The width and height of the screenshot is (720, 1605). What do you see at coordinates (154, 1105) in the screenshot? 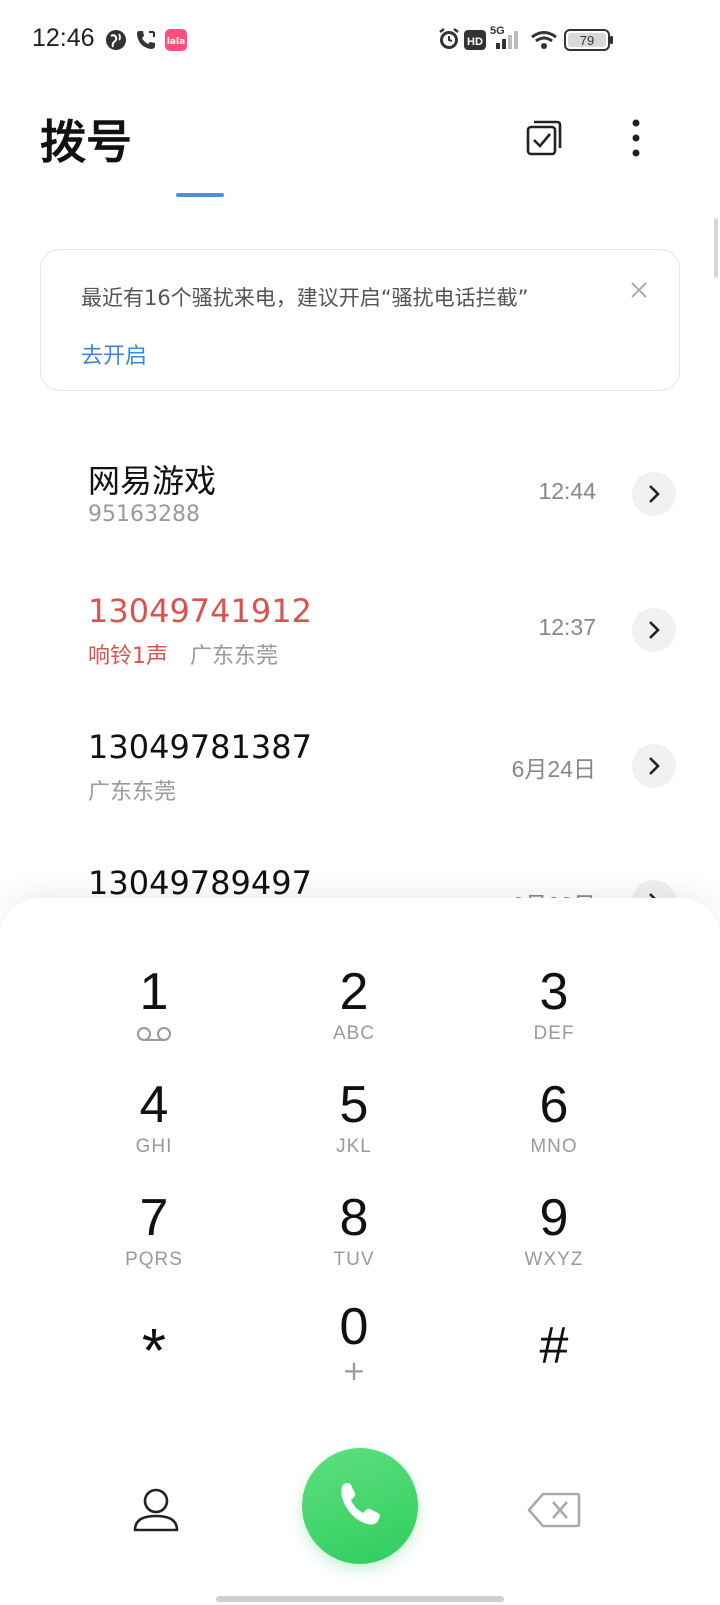
I see `key-digit: 4` at bounding box center [154, 1105].